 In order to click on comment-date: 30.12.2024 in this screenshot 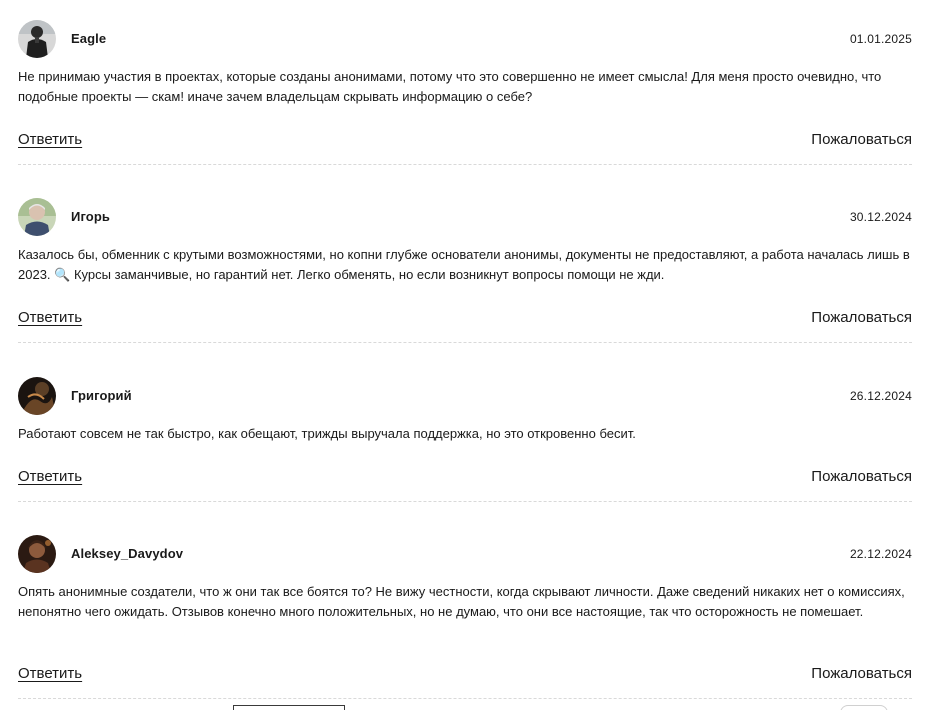, I will do `click(880, 217)`.